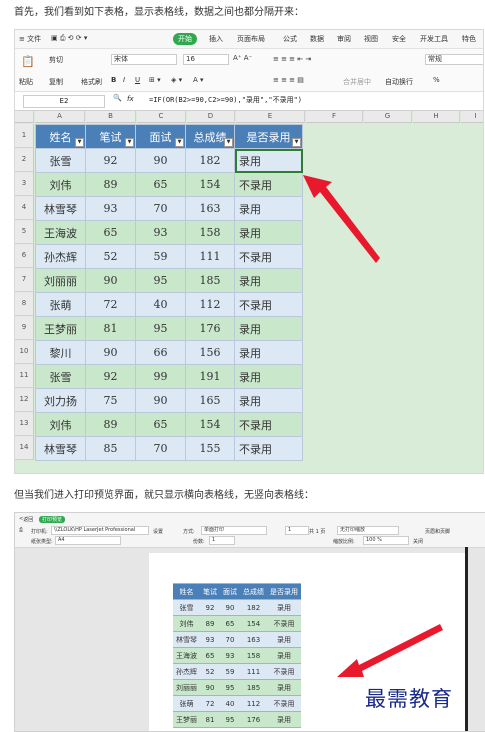  What do you see at coordinates (24, 208) in the screenshot?
I see `row-header: 4` at bounding box center [24, 208].